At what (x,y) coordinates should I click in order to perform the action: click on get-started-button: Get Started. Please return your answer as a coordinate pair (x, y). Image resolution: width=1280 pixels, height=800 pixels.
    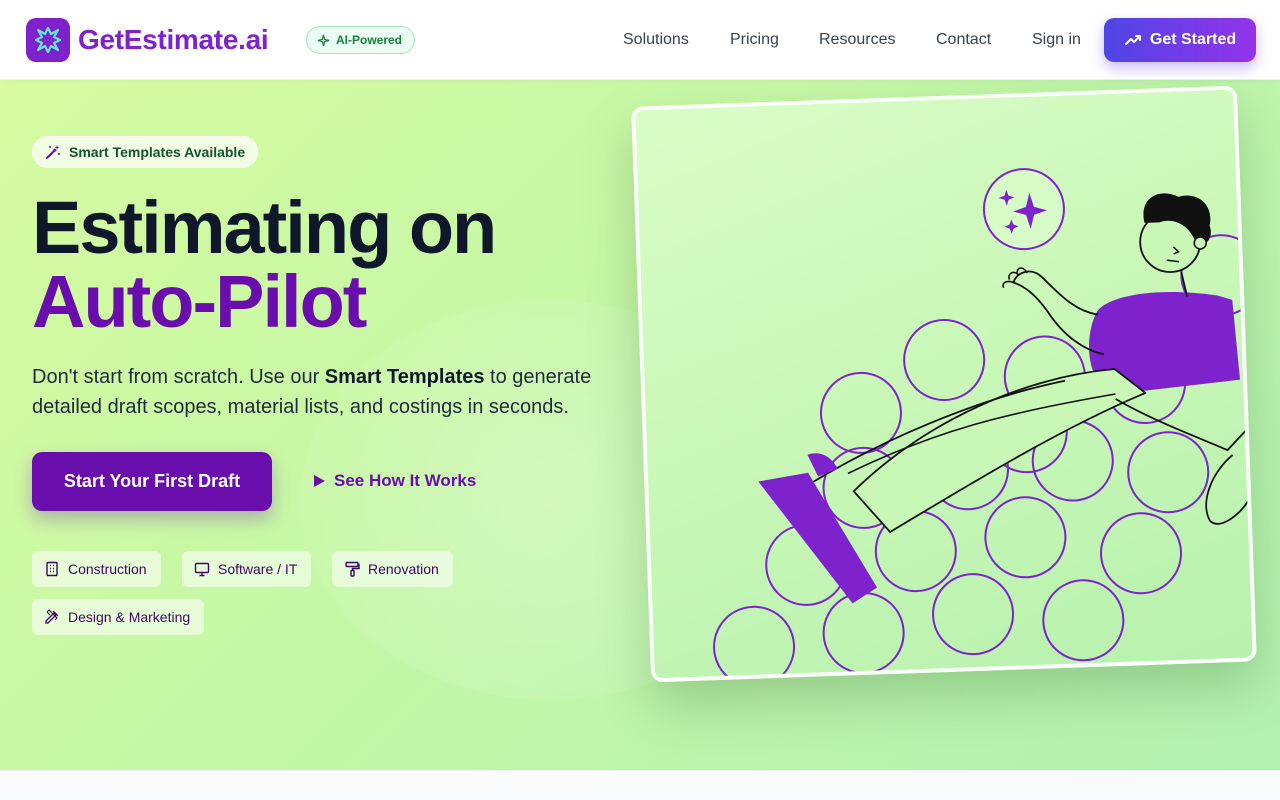
    Looking at the image, I should click on (1180, 40).